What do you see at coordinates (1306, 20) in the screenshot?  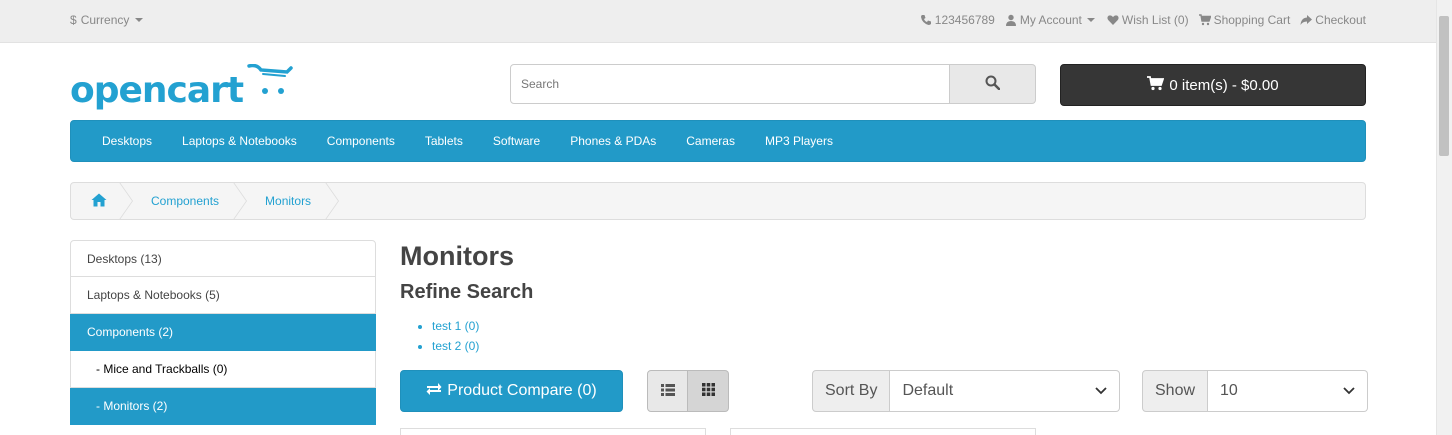 I see `share-icon` at bounding box center [1306, 20].